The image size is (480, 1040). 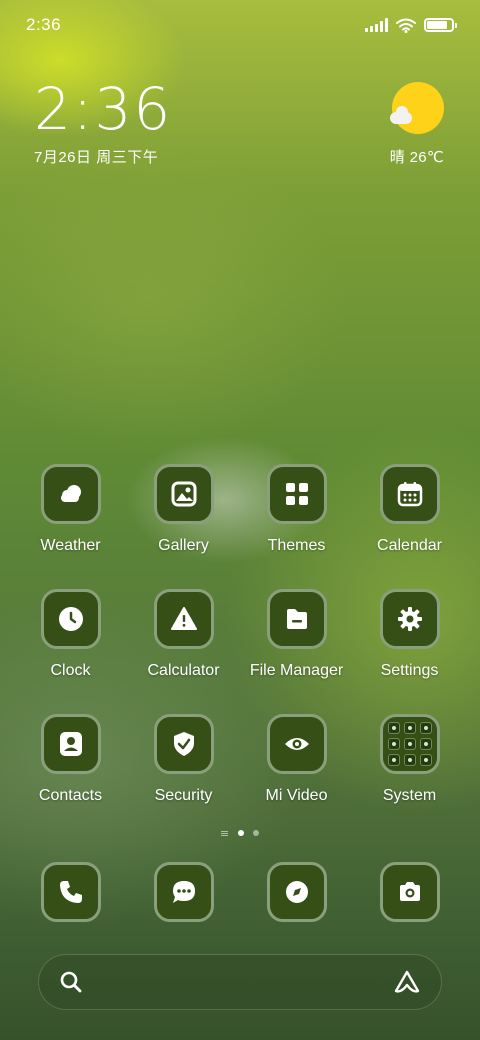 I want to click on page-dot, so click(x=256, y=833).